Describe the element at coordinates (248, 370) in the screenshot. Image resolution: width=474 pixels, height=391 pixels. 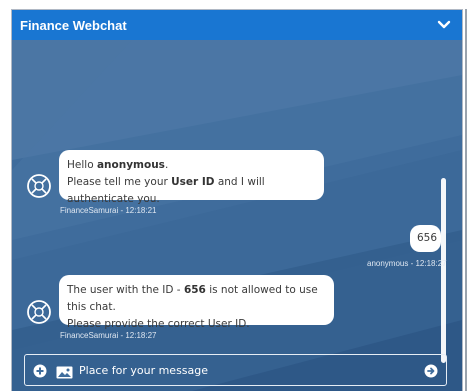
I see `message-input` at that location.